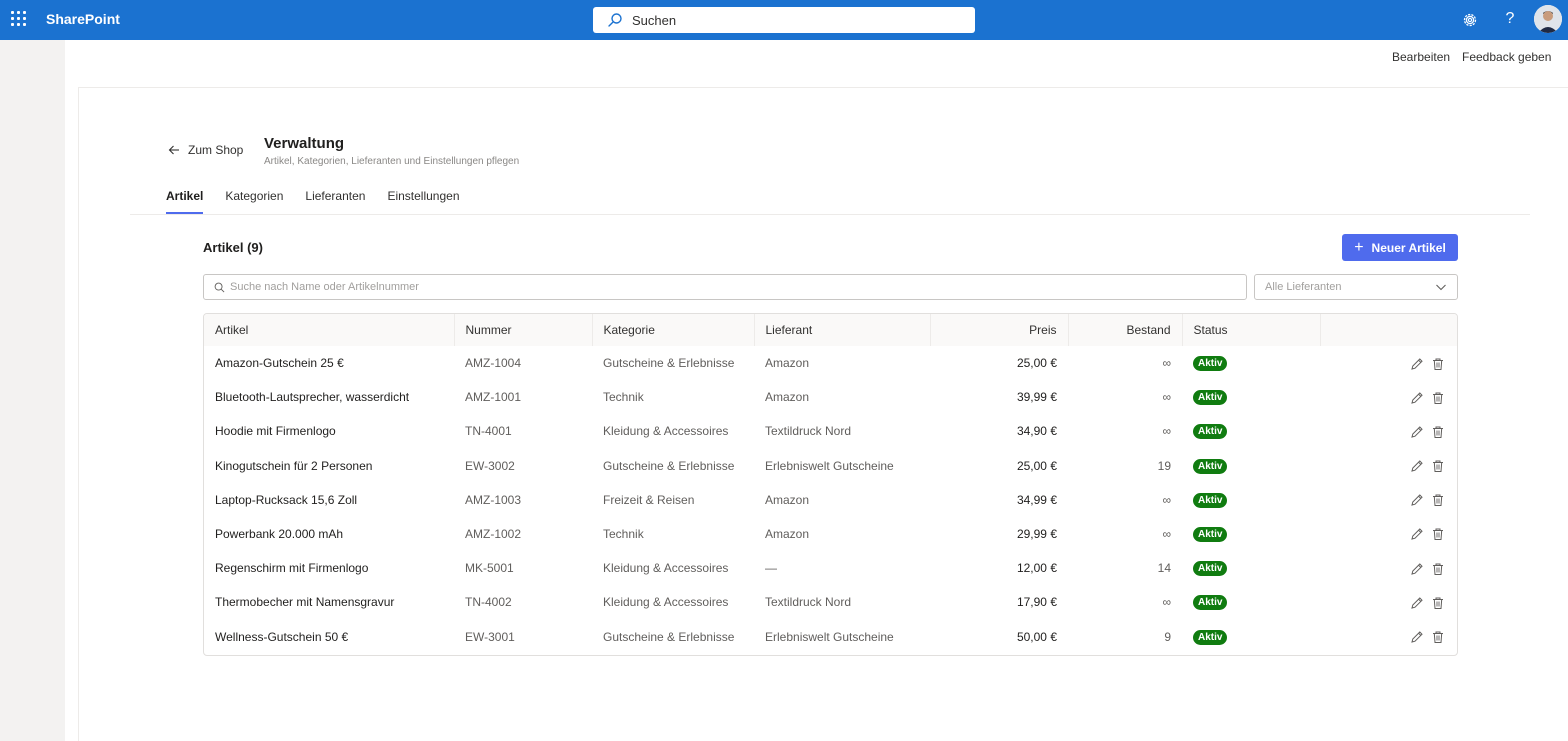  Describe the element at coordinates (720, 287) in the screenshot. I see `article-search-input` at that location.